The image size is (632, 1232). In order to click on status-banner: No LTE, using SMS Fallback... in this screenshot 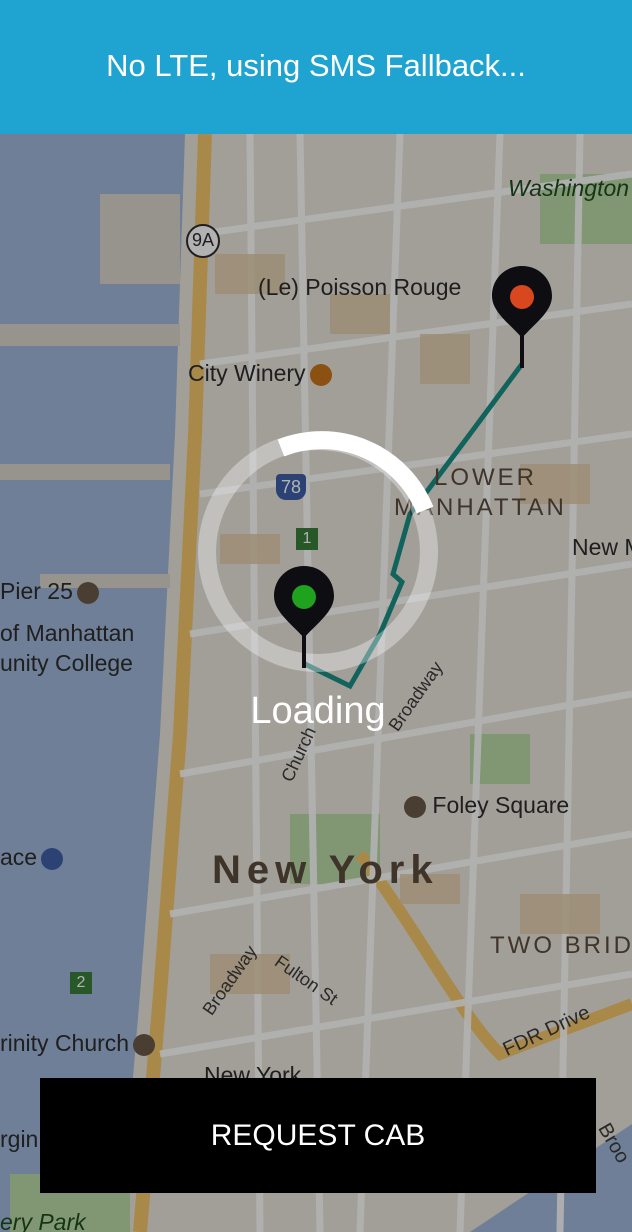, I will do `click(316, 67)`.